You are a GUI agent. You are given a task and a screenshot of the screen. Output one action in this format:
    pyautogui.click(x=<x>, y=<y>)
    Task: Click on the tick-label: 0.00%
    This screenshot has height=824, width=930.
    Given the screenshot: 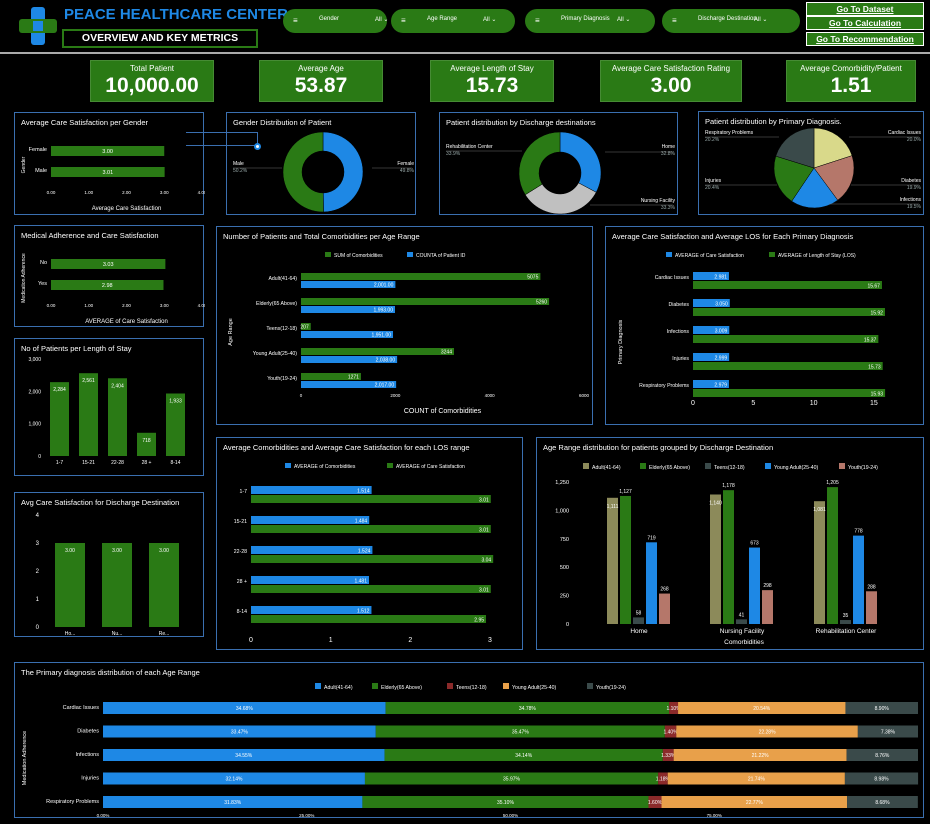 What is the action you would take?
    pyautogui.click(x=103, y=815)
    